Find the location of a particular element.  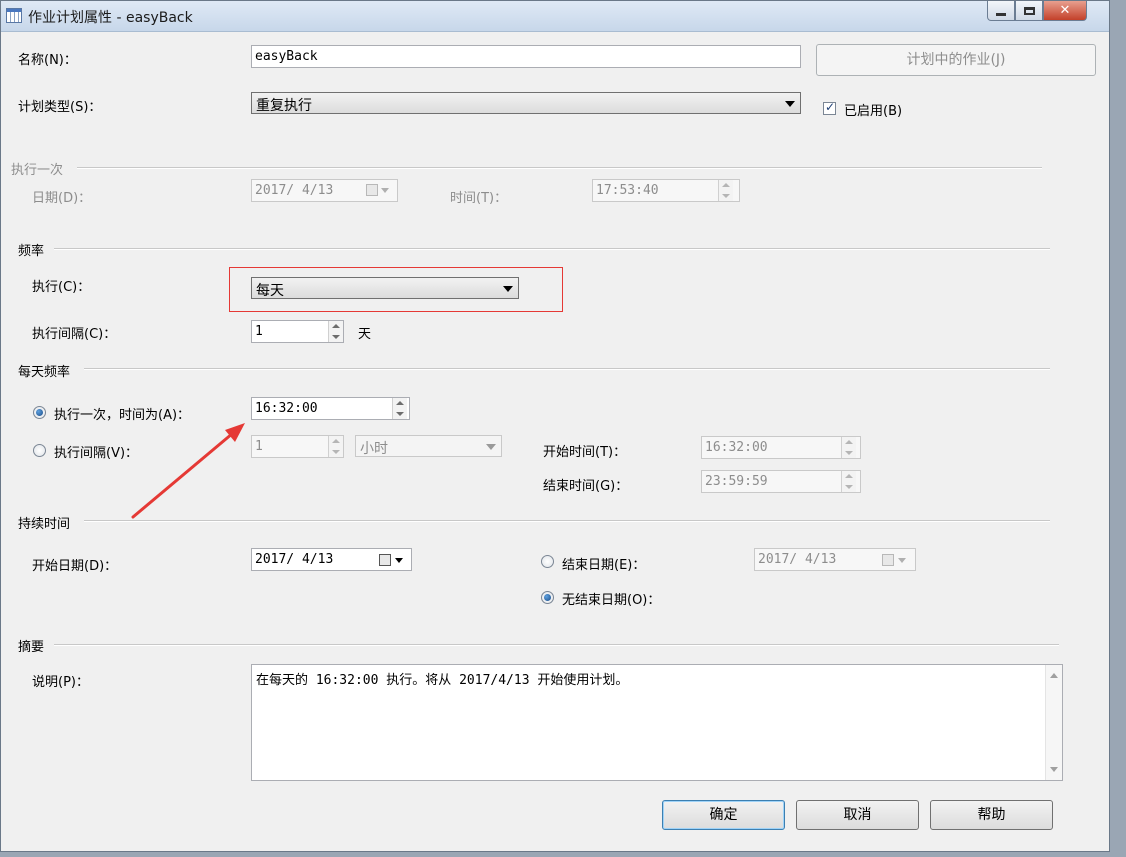

occurs-every-unit-value: 小时 is located at coordinates (374, 449).